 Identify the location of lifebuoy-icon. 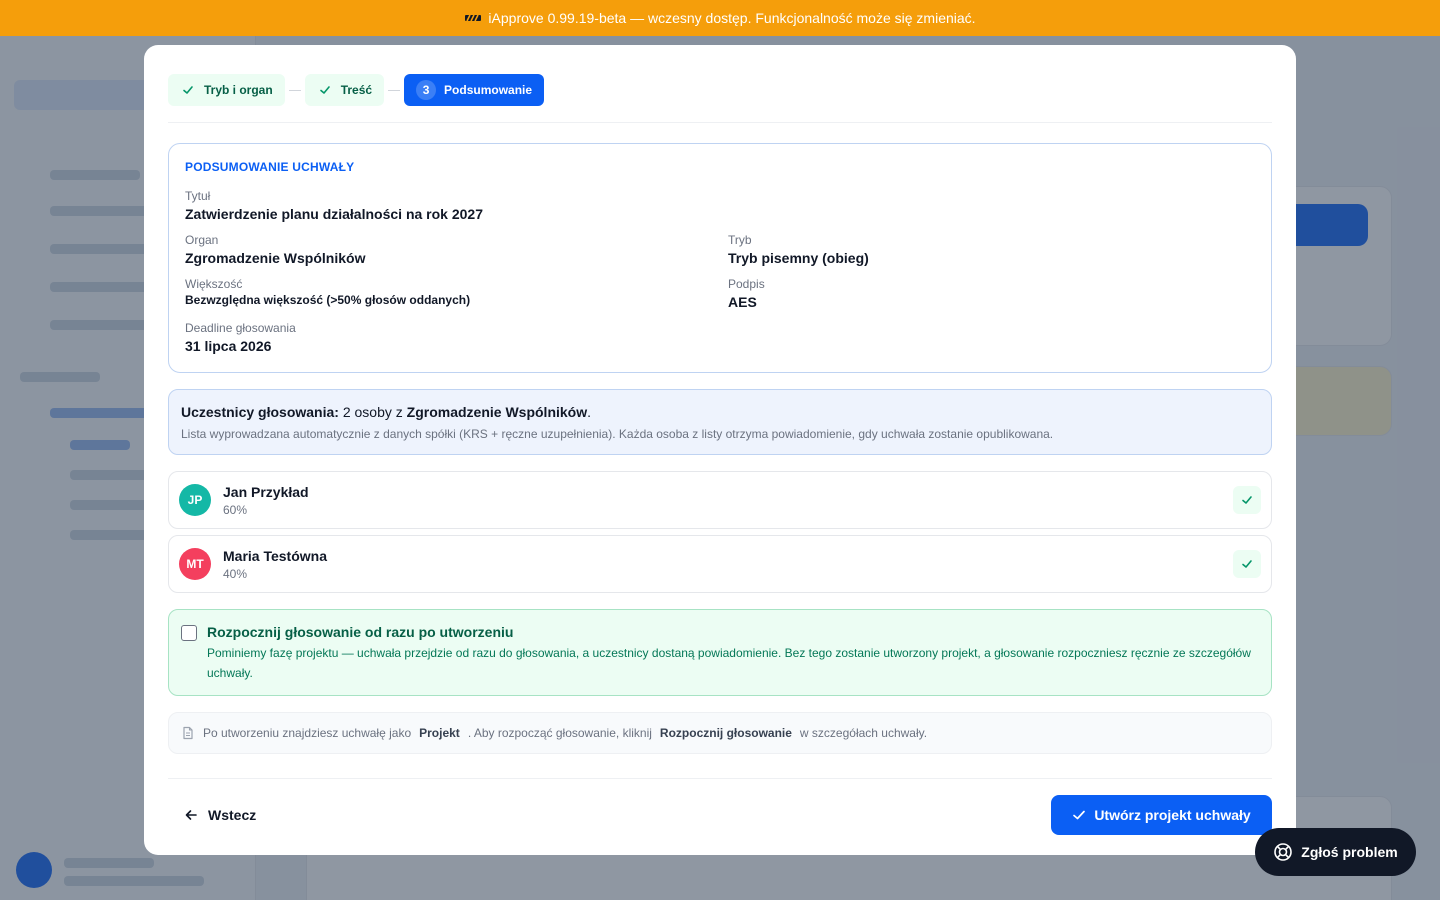
(1283, 852).